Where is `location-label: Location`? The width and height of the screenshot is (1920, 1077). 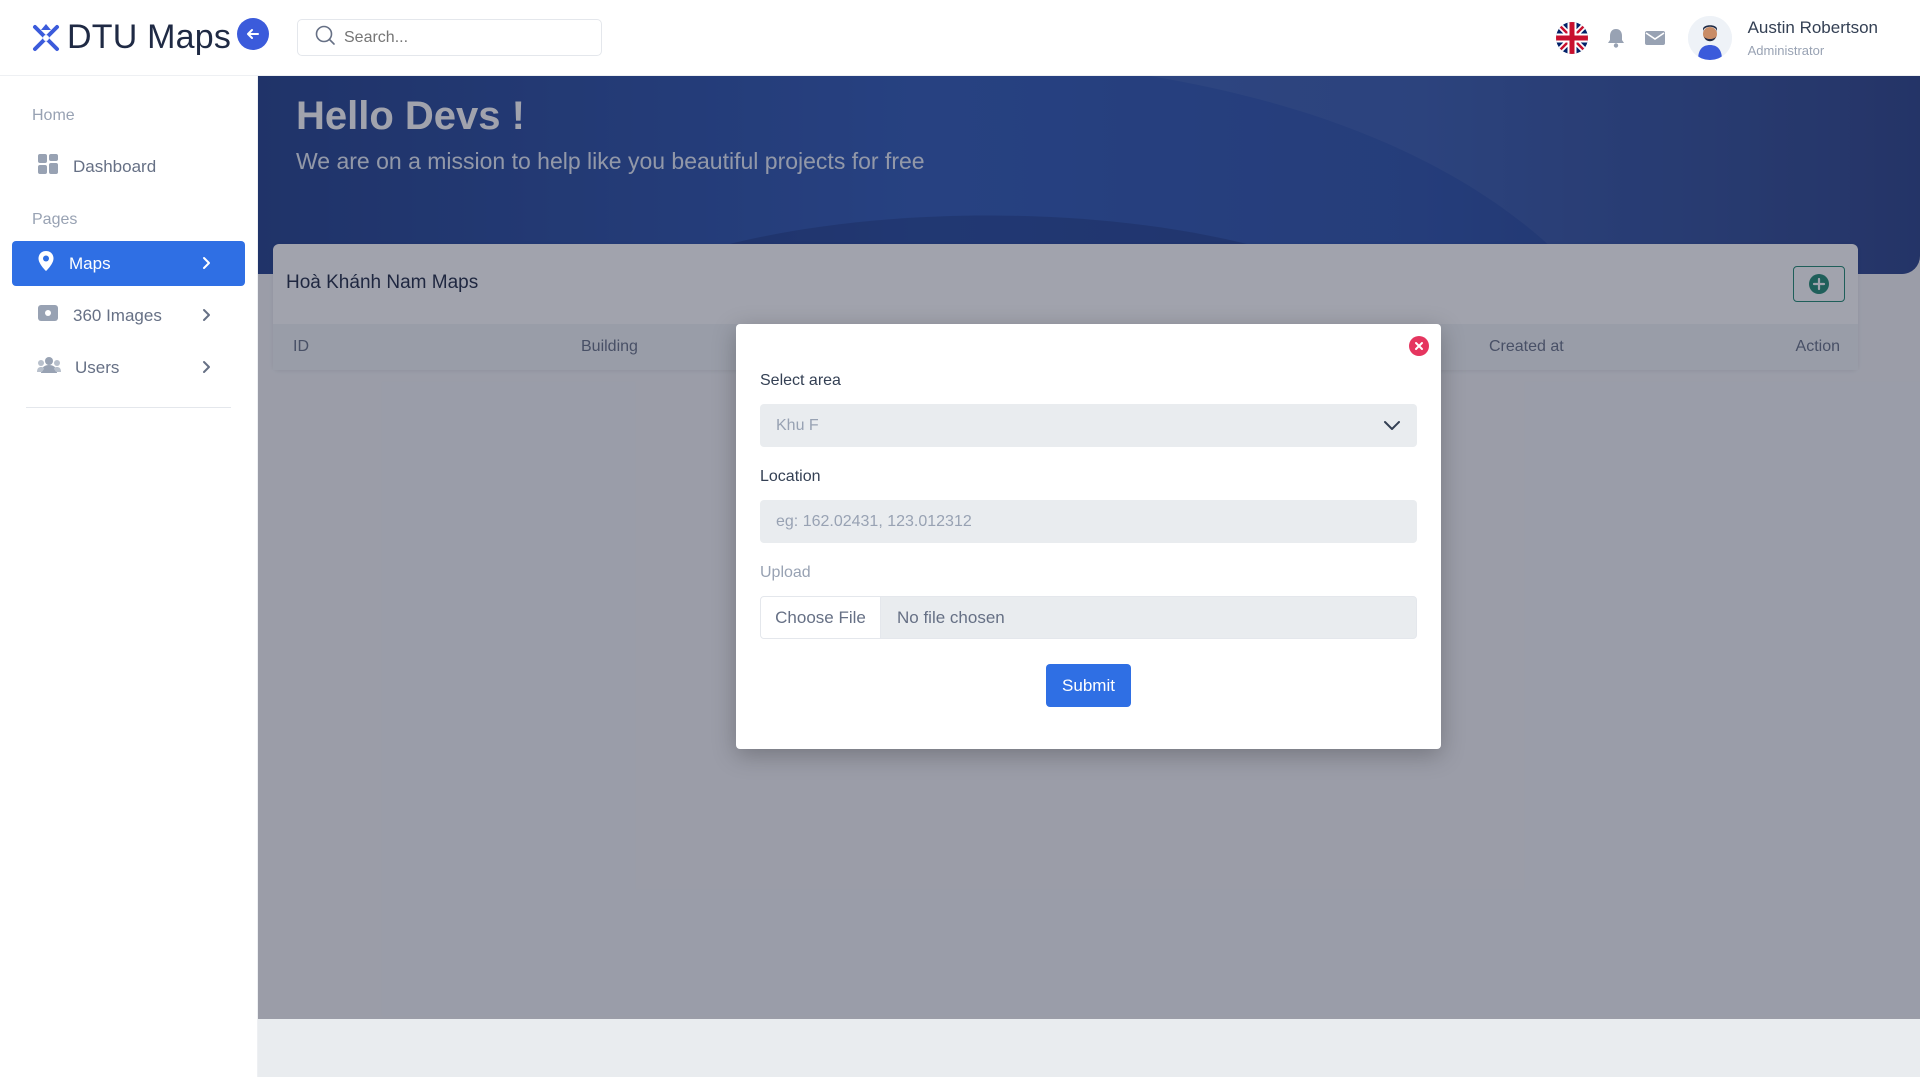
location-label: Location is located at coordinates (790, 476).